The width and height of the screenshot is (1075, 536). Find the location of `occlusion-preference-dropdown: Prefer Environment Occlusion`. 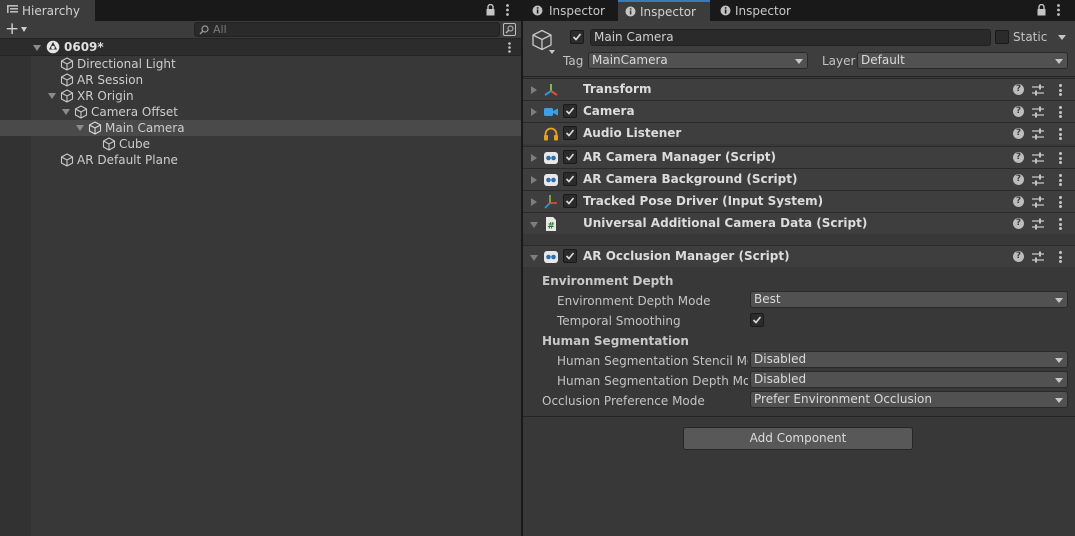

occlusion-preference-dropdown: Prefer Environment Occlusion is located at coordinates (909, 399).